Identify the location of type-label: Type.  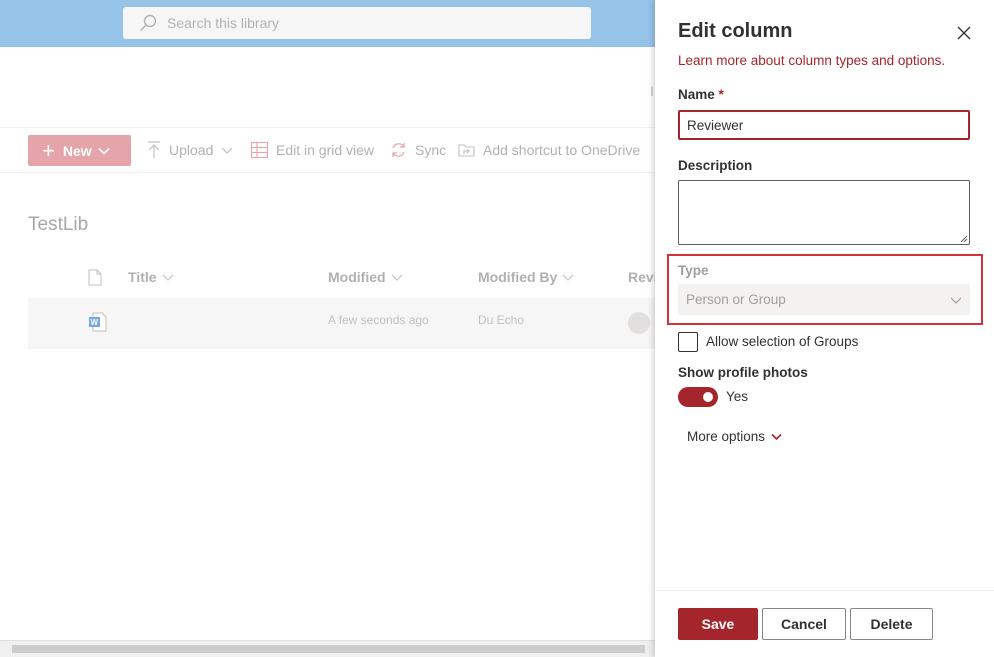
(693, 270).